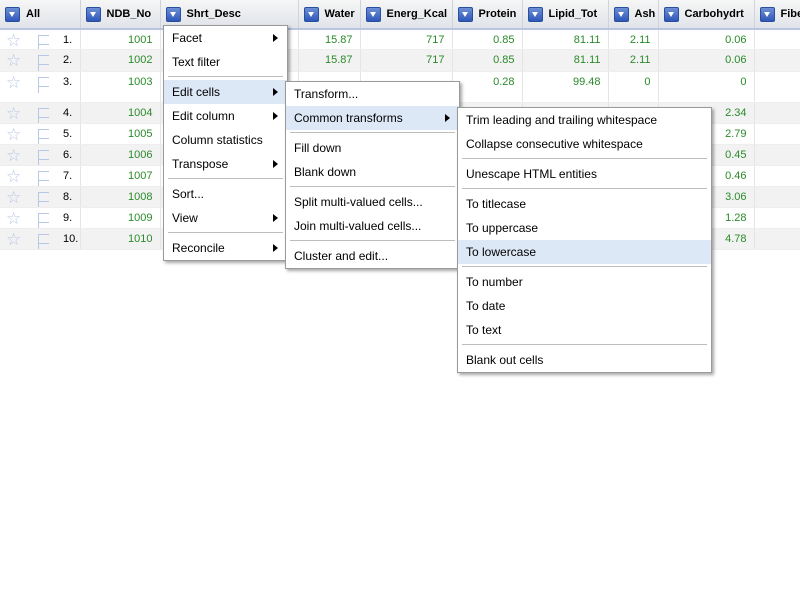 This screenshot has width=800, height=600. What do you see at coordinates (633, 15) in the screenshot?
I see `column-header-ash: Ash` at bounding box center [633, 15].